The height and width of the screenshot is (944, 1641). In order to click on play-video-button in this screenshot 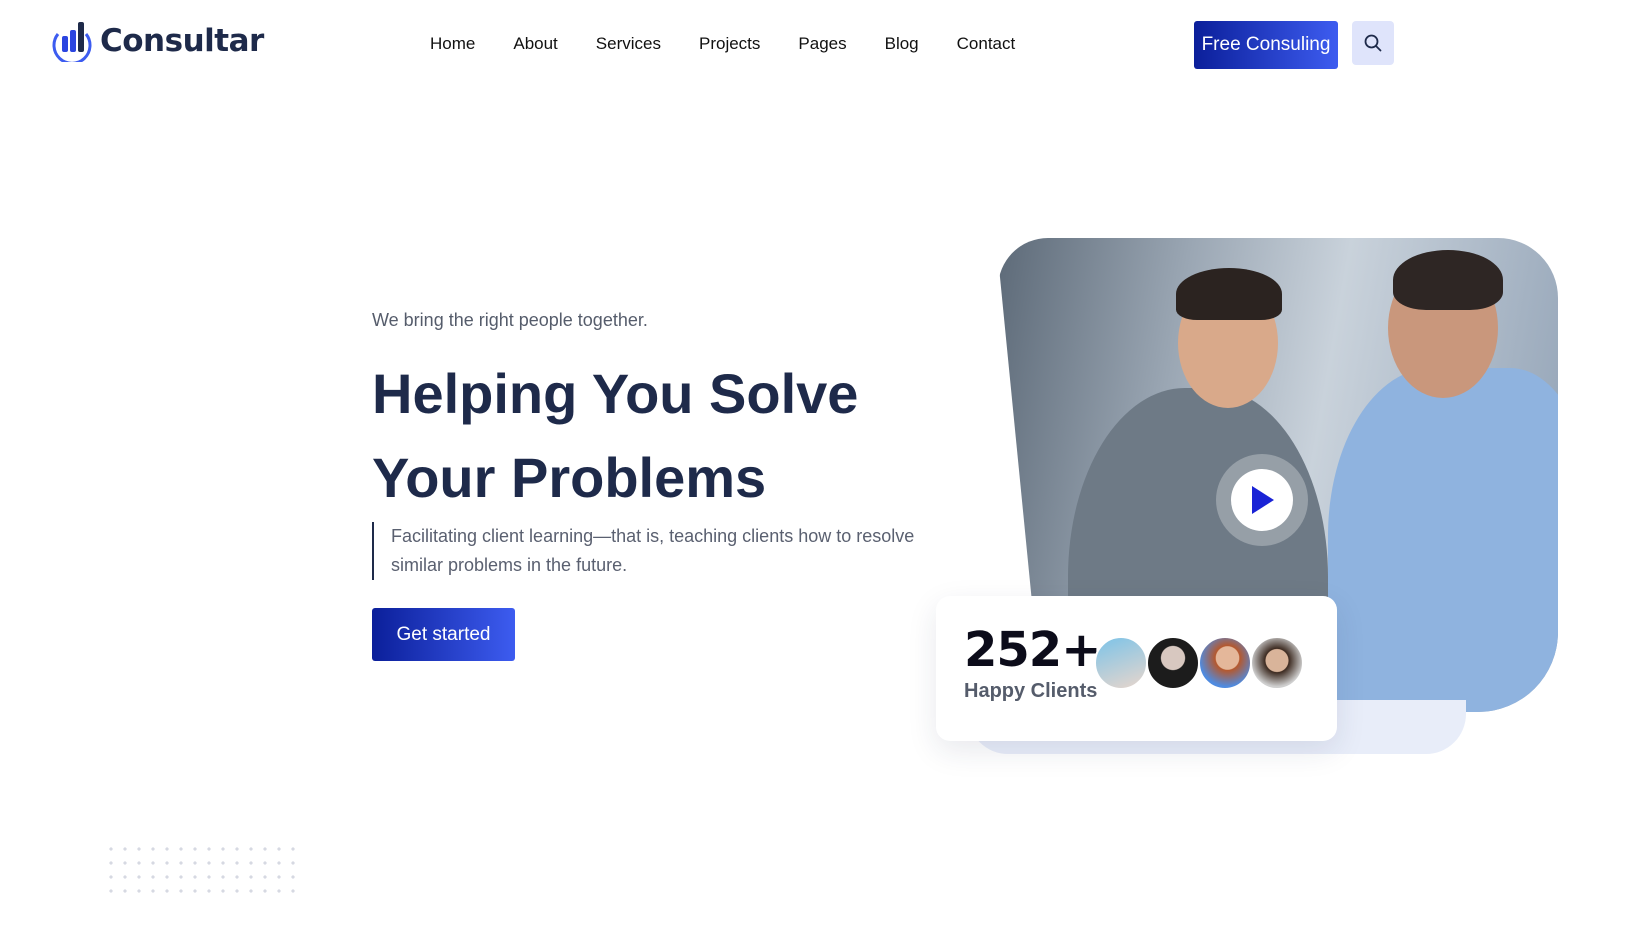, I will do `click(1262, 500)`.